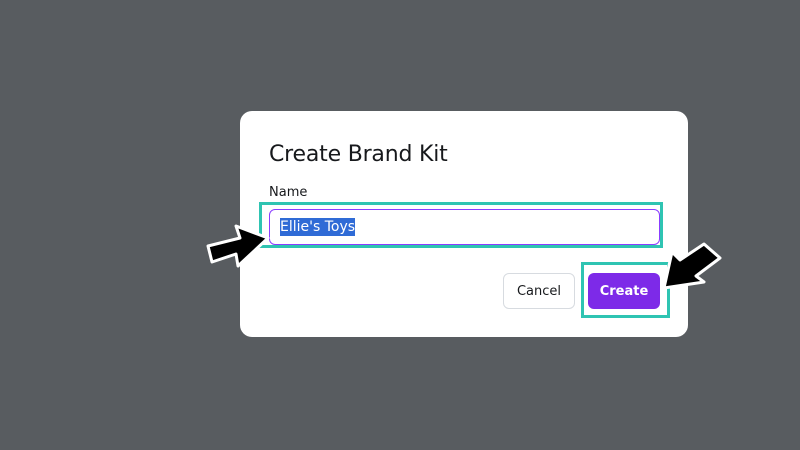 This screenshot has width=800, height=450. What do you see at coordinates (318, 227) in the screenshot?
I see `name-input-value: Ellie's Toys` at bounding box center [318, 227].